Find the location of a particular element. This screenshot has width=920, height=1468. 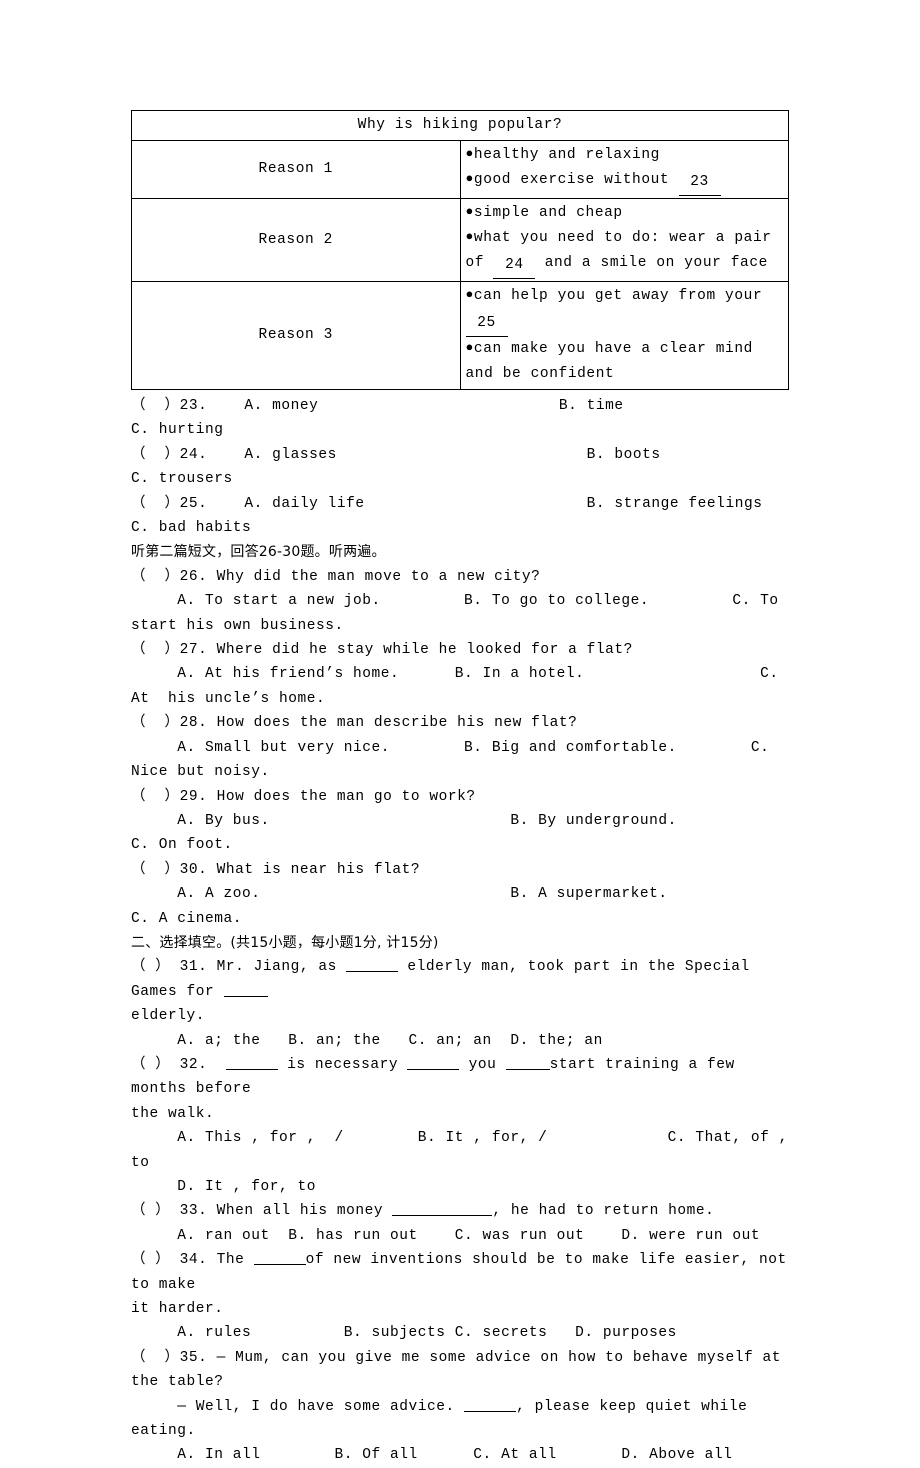

question-marker: （ ）29. is located at coordinates (169, 797).